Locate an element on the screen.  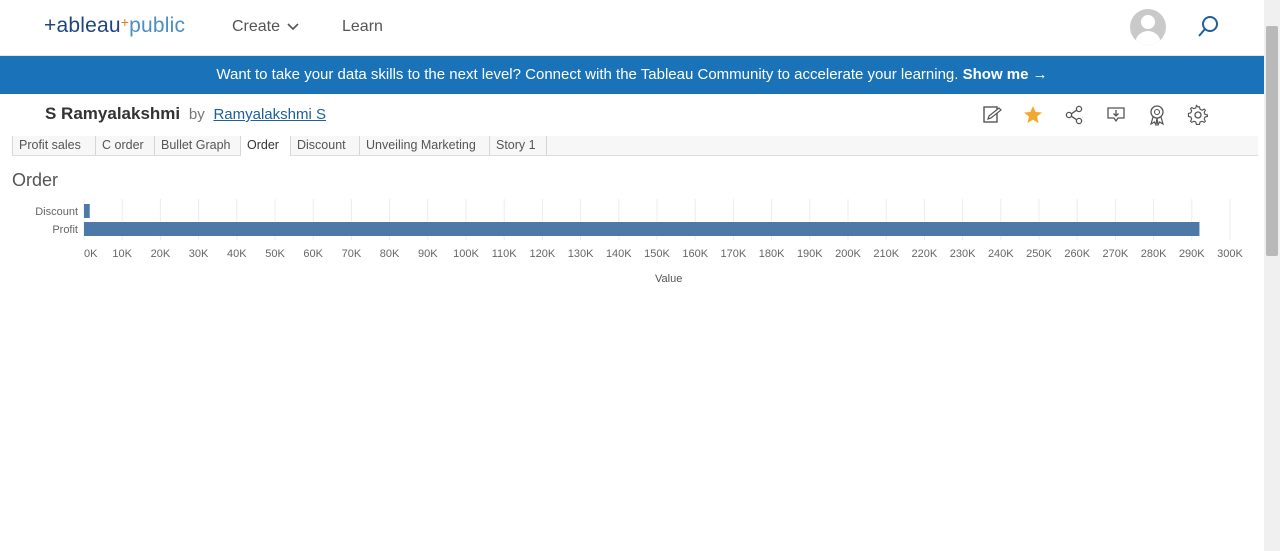
user-avatar is located at coordinates (1148, 27).